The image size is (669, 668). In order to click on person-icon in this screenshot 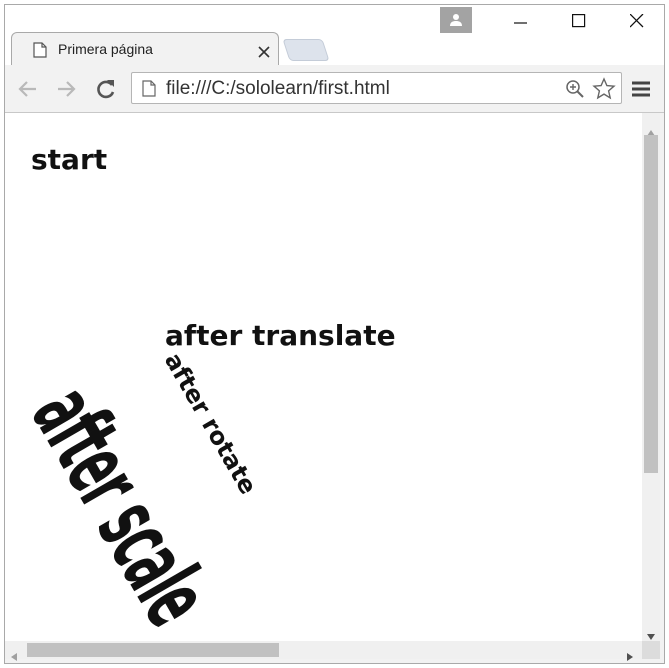, I will do `click(456, 20)`.